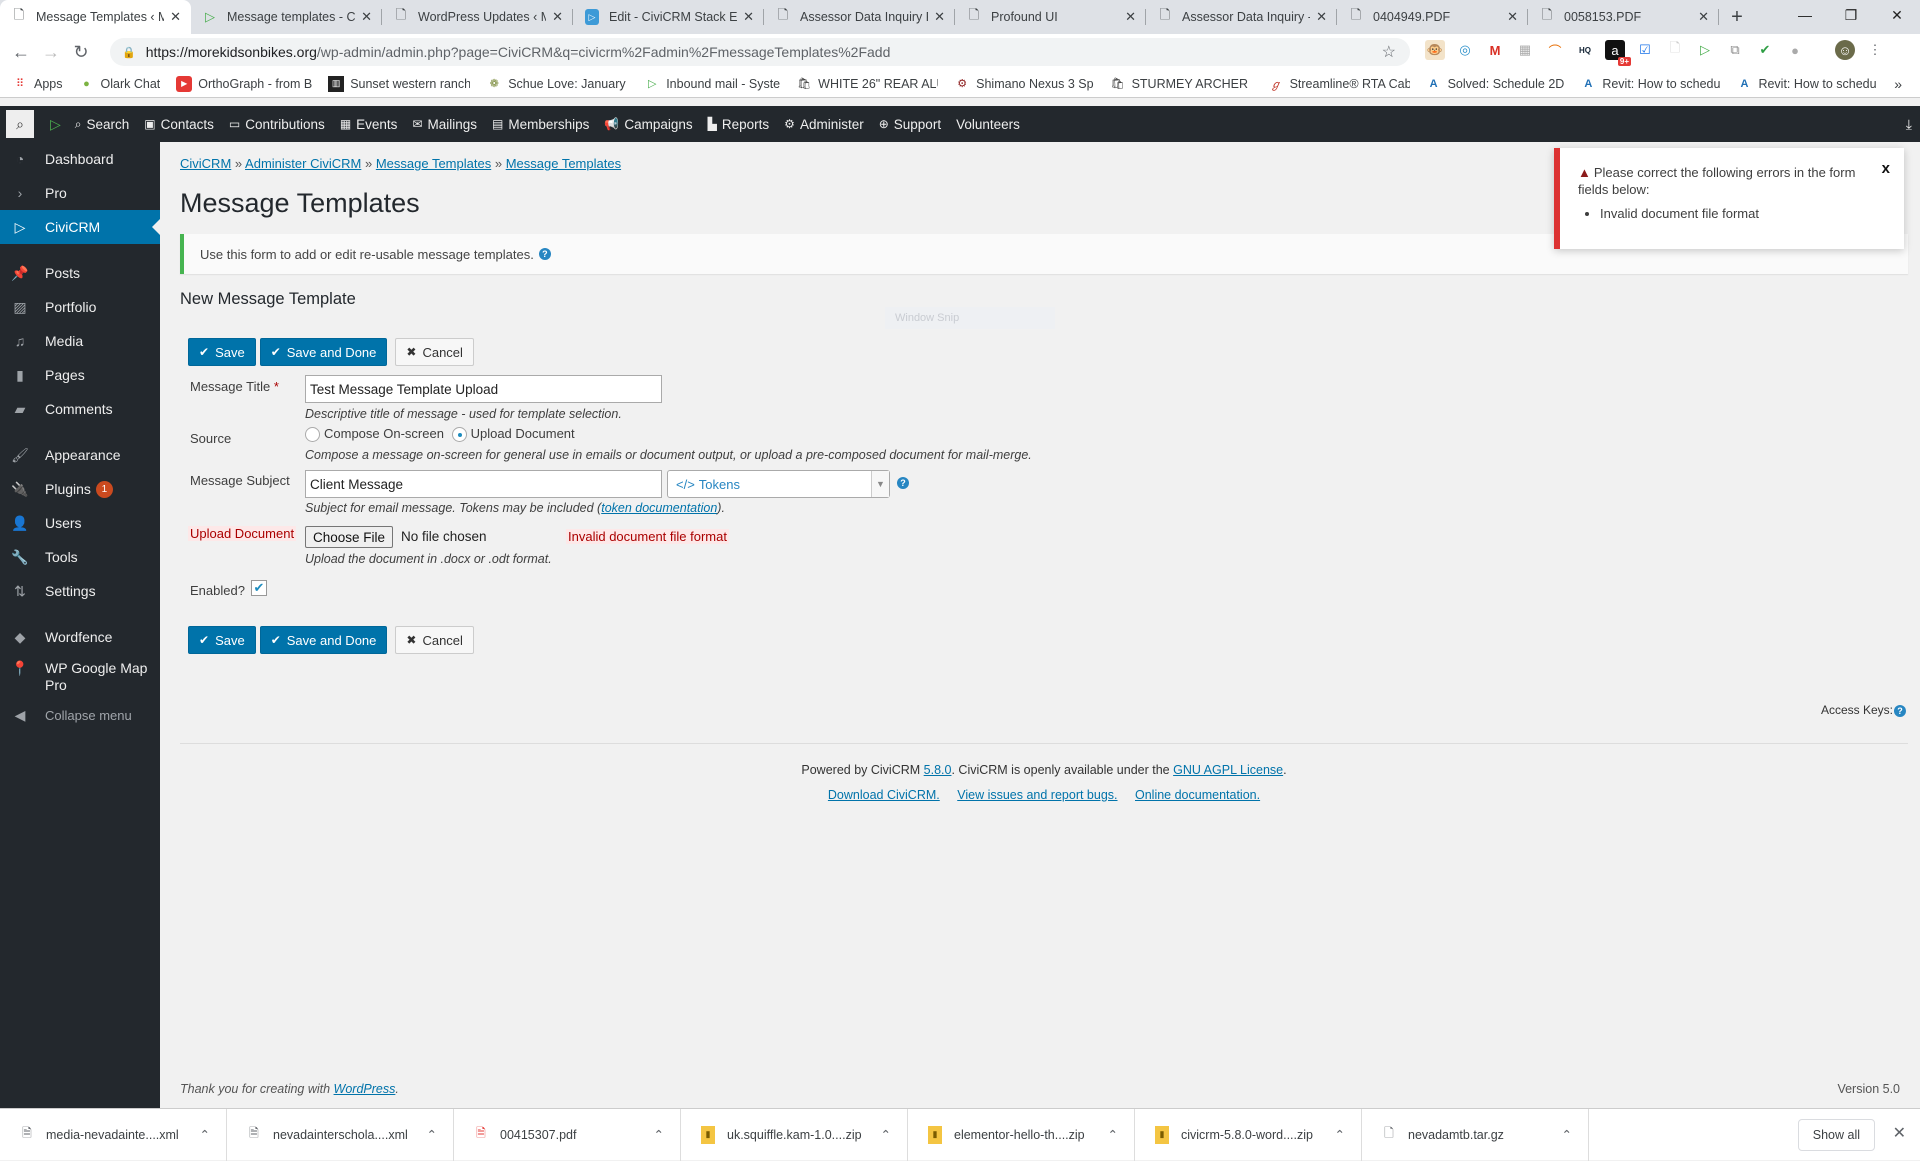 This screenshot has width=1920, height=1161. Describe the element at coordinates (544, 254) in the screenshot. I see `help-icon: ?` at that location.